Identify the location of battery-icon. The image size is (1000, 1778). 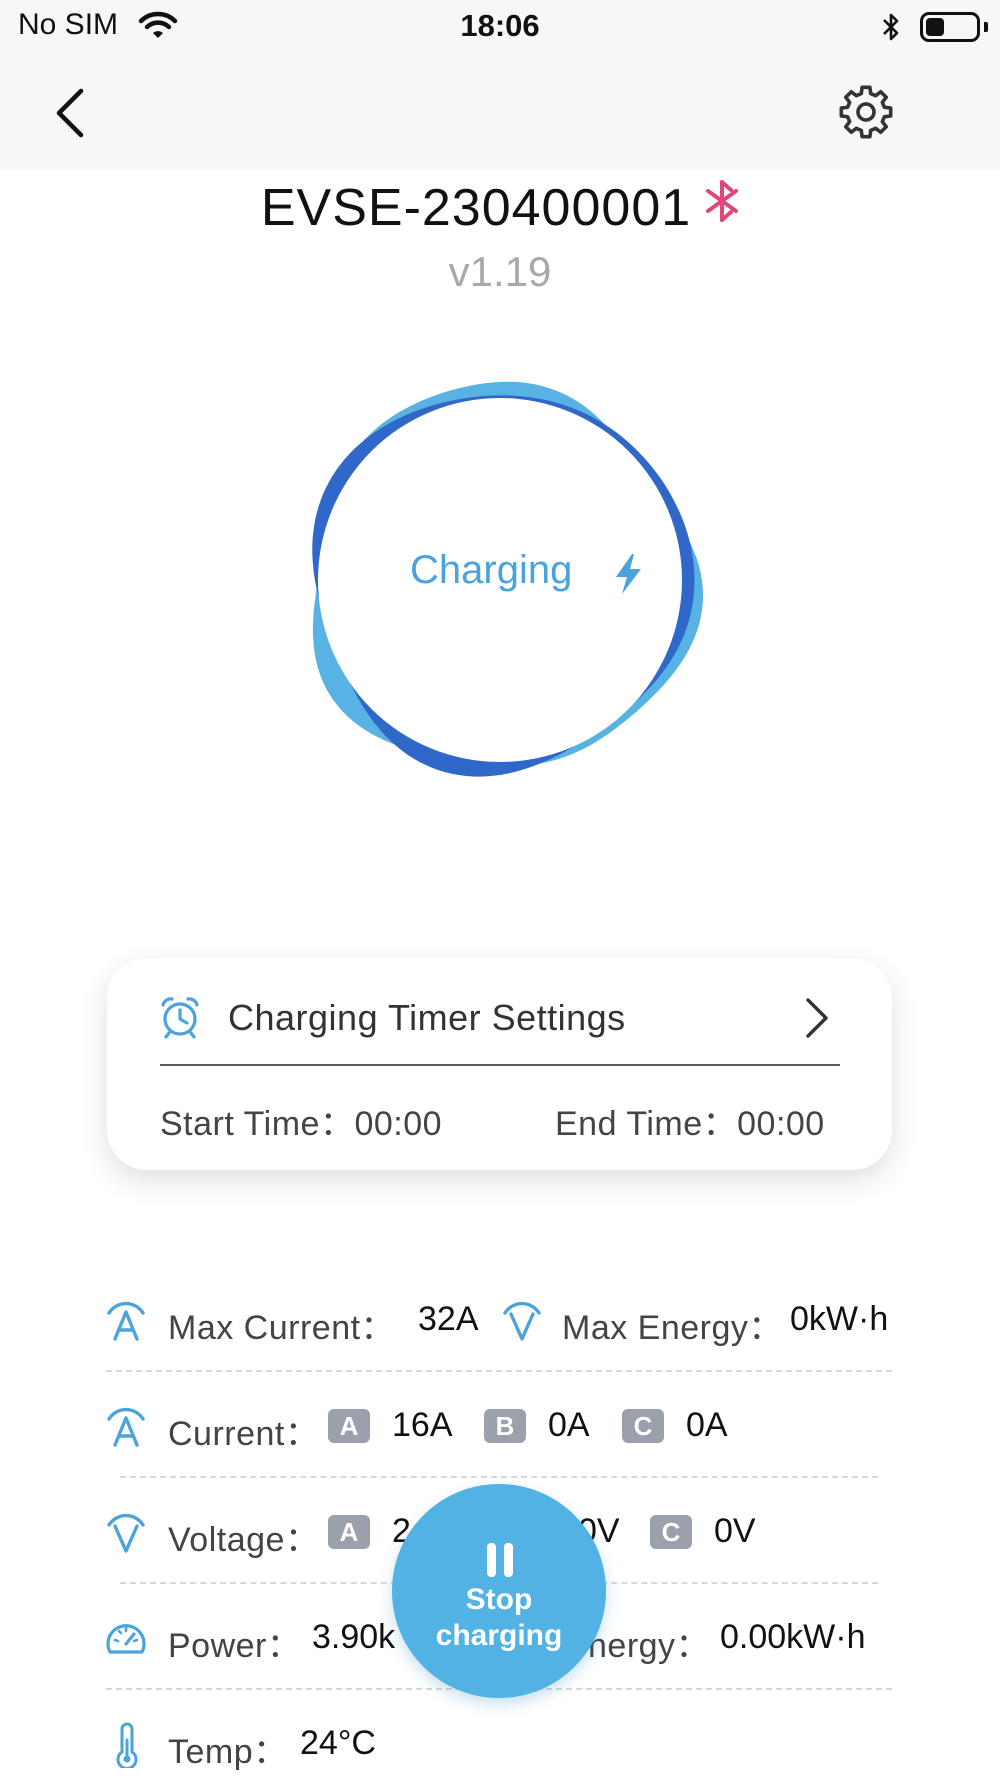
(950, 27).